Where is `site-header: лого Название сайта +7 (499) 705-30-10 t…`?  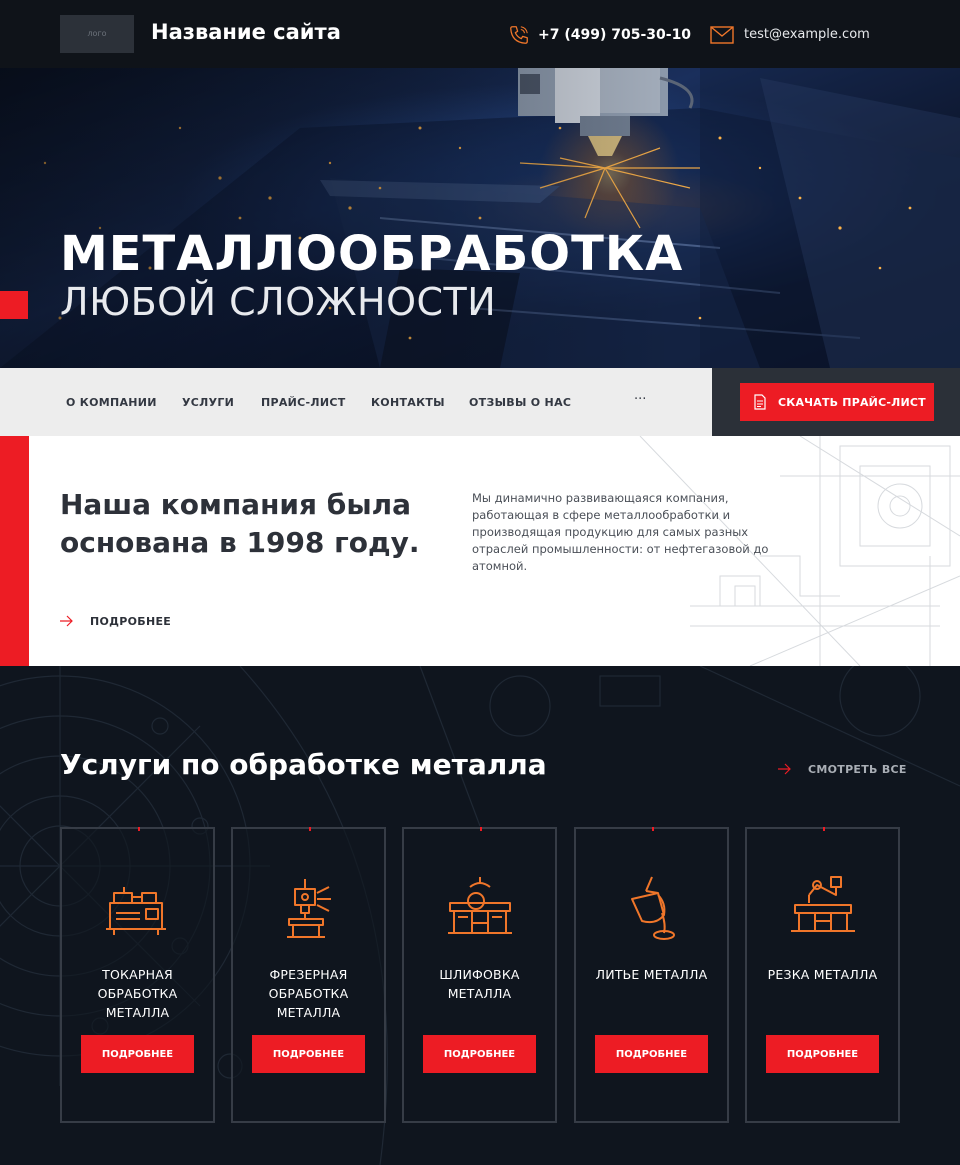
site-header: лого Название сайта +7 (499) 705-30-10 t… is located at coordinates (480, 34).